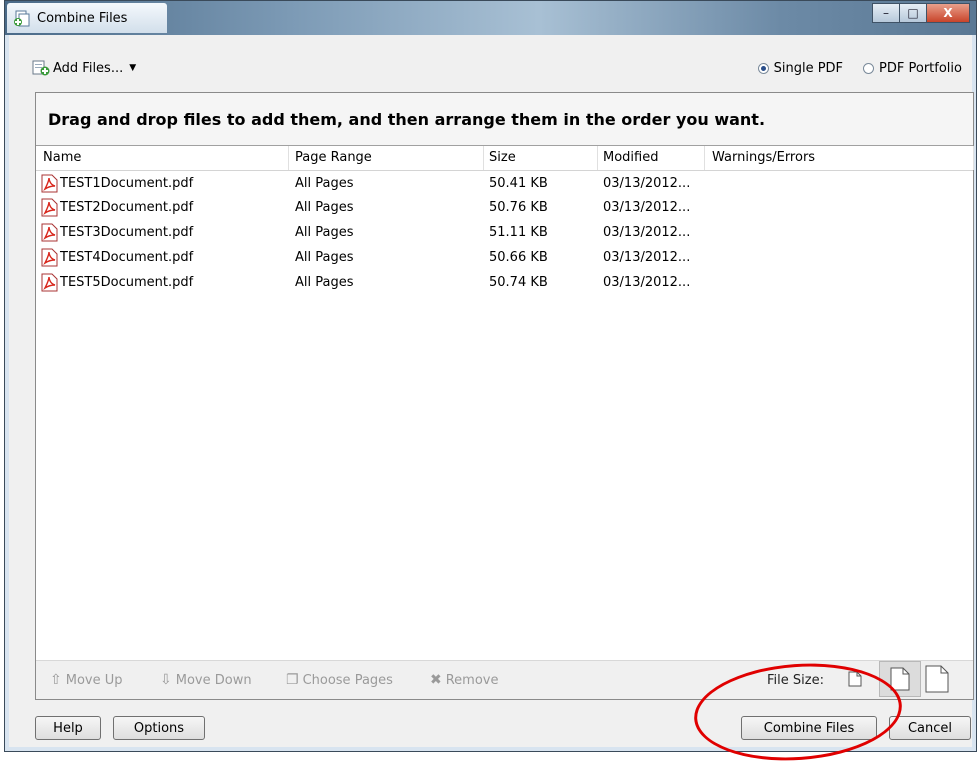 The height and width of the screenshot is (767, 977). I want to click on column-header-name: Name, so click(62, 157).